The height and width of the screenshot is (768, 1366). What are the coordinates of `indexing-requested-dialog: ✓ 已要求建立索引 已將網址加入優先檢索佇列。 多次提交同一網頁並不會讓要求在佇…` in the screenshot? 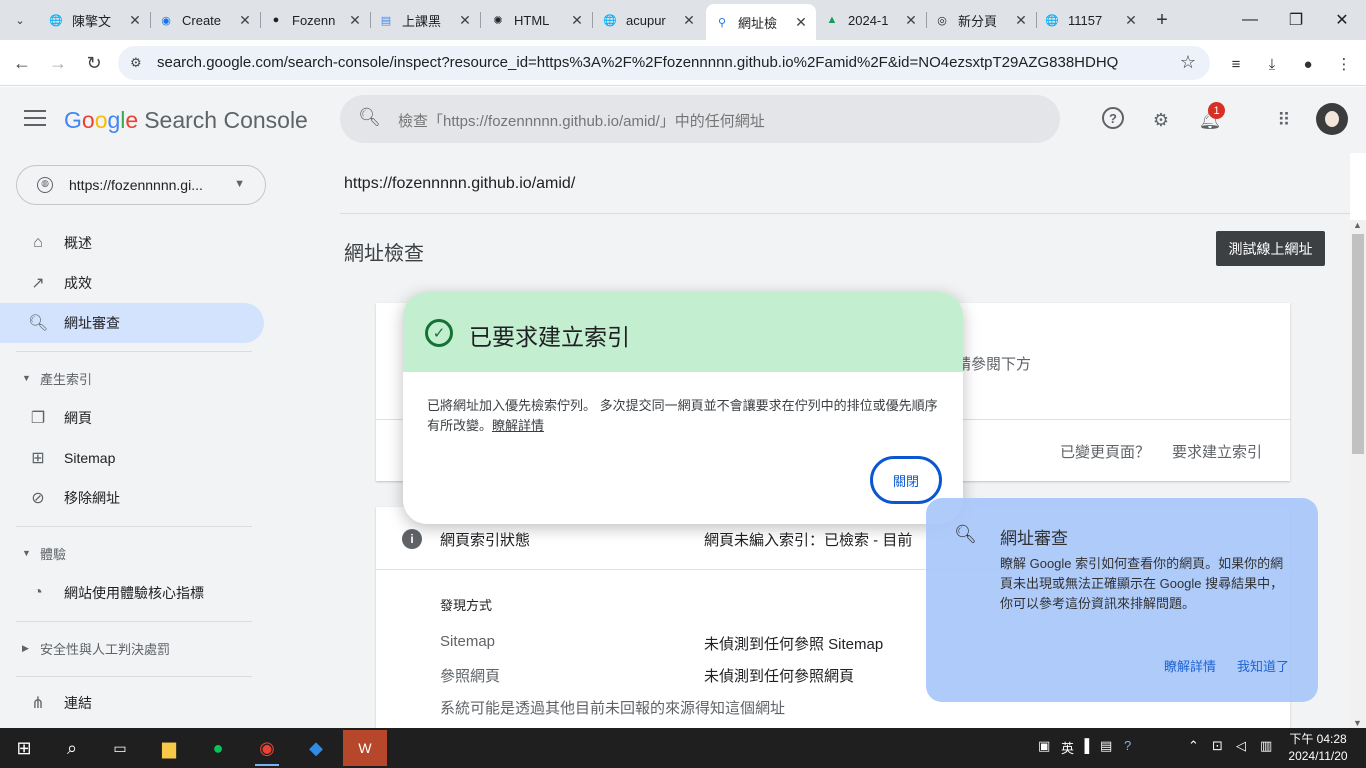 It's located at (683, 408).